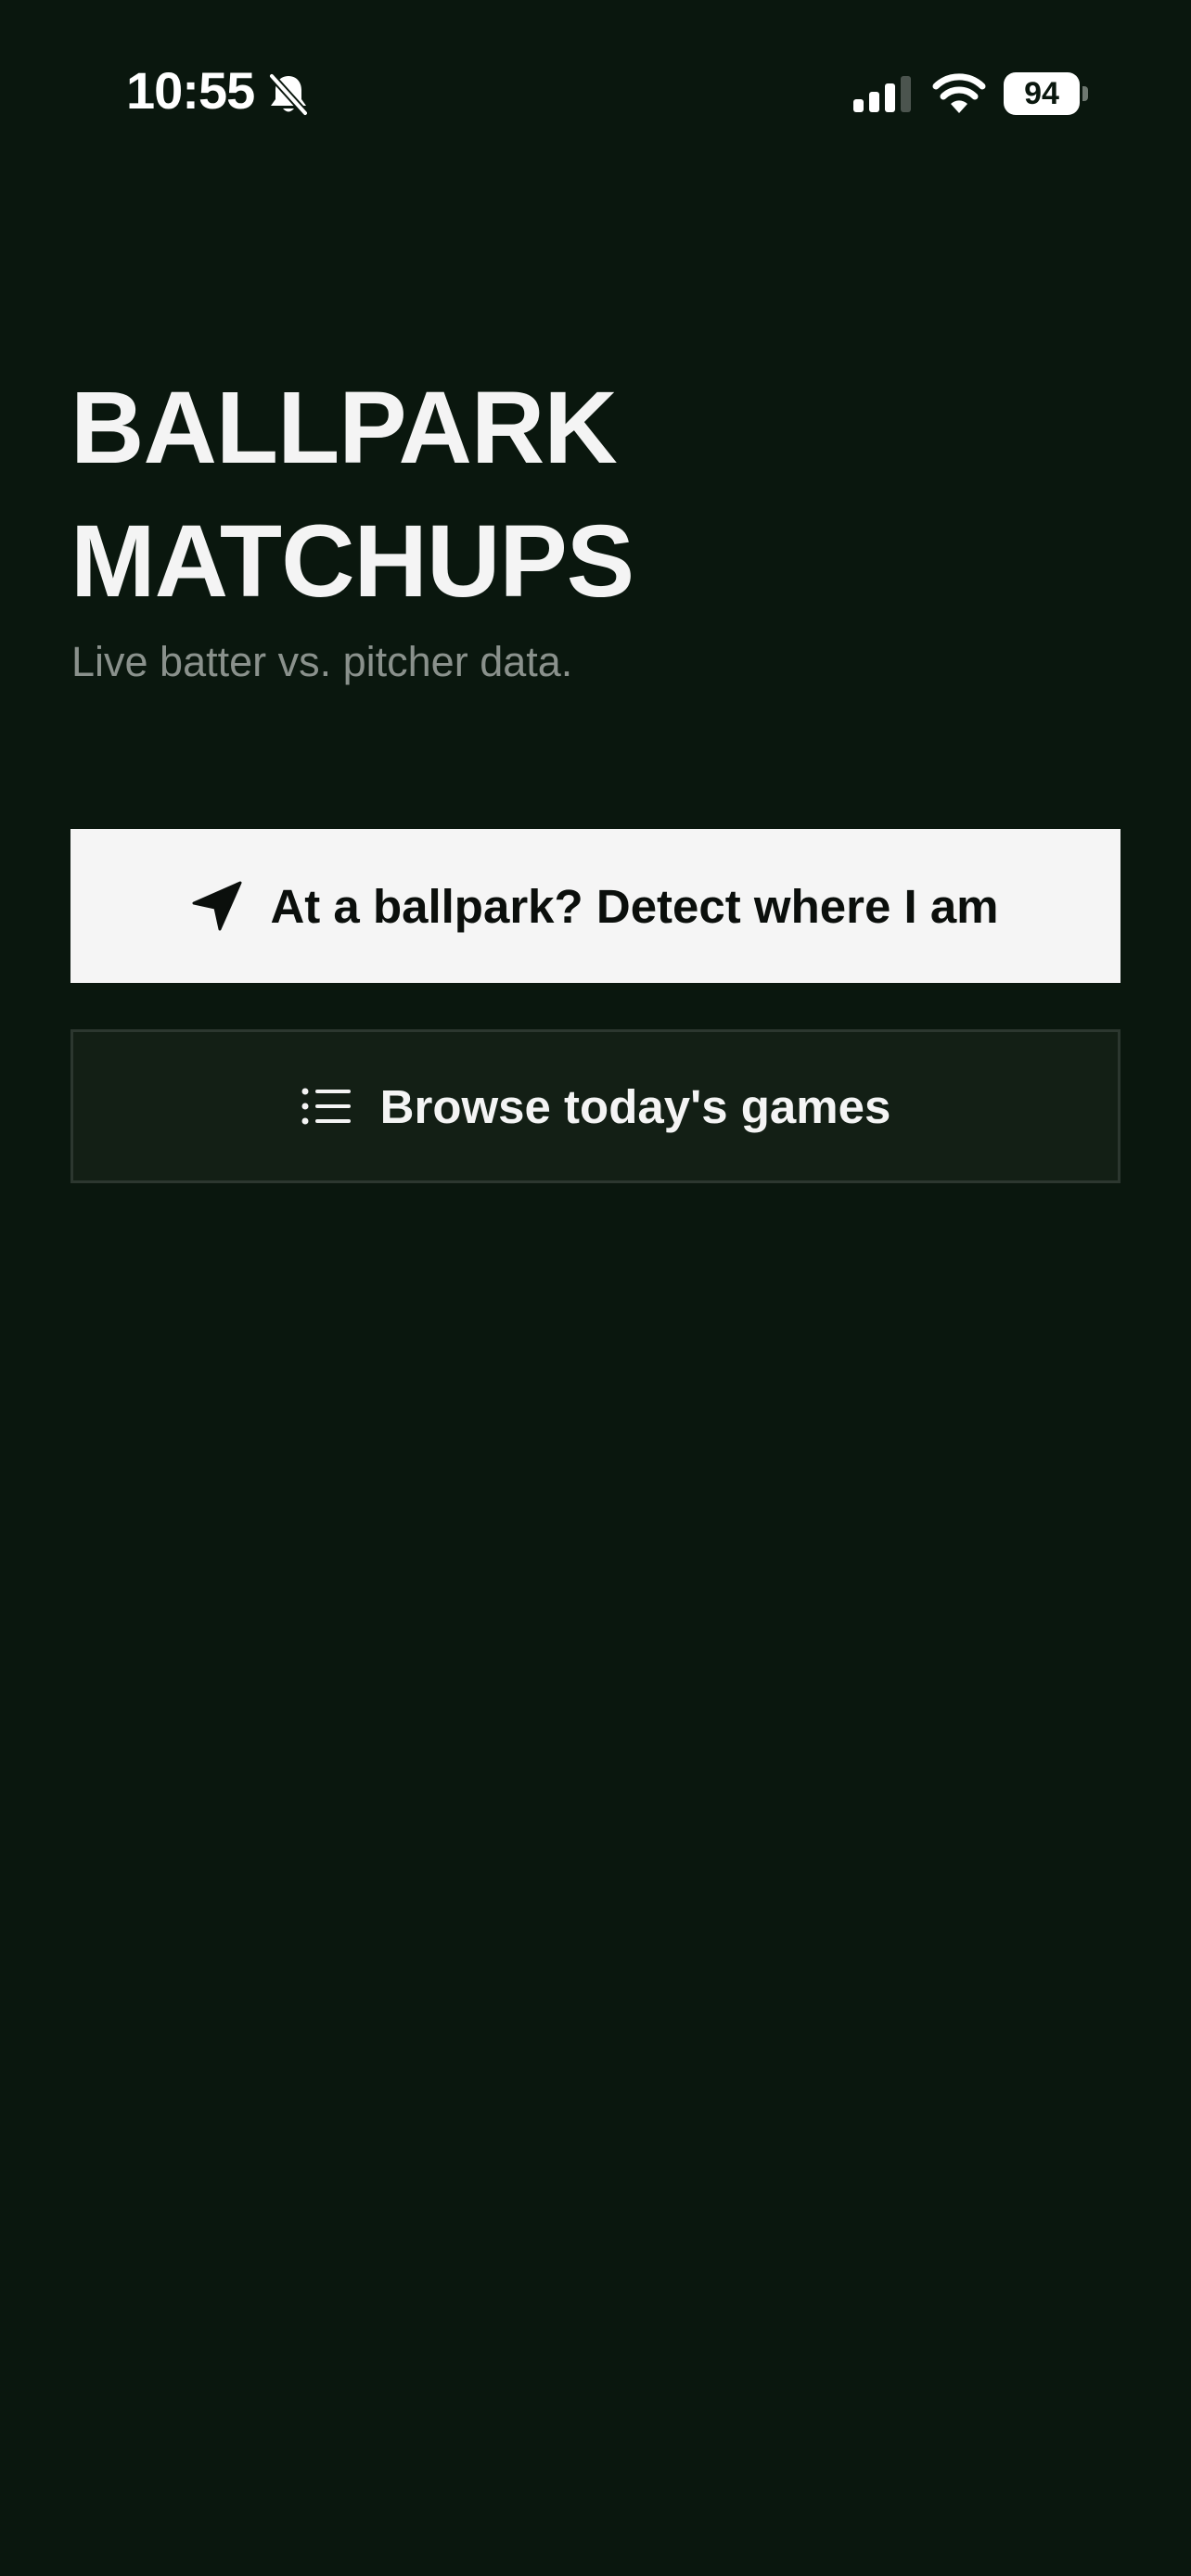 This screenshot has height=2576, width=1191. I want to click on battery-level: 94, so click(1042, 94).